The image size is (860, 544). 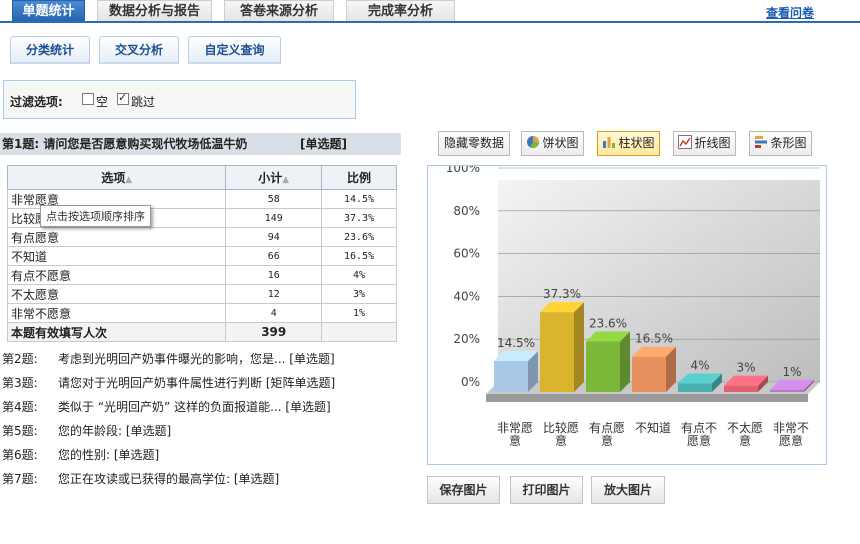 What do you see at coordinates (125, 144) in the screenshot?
I see `question-1-title: 第1题: 请问您是否愿意购买现代牧场低温牛奶` at bounding box center [125, 144].